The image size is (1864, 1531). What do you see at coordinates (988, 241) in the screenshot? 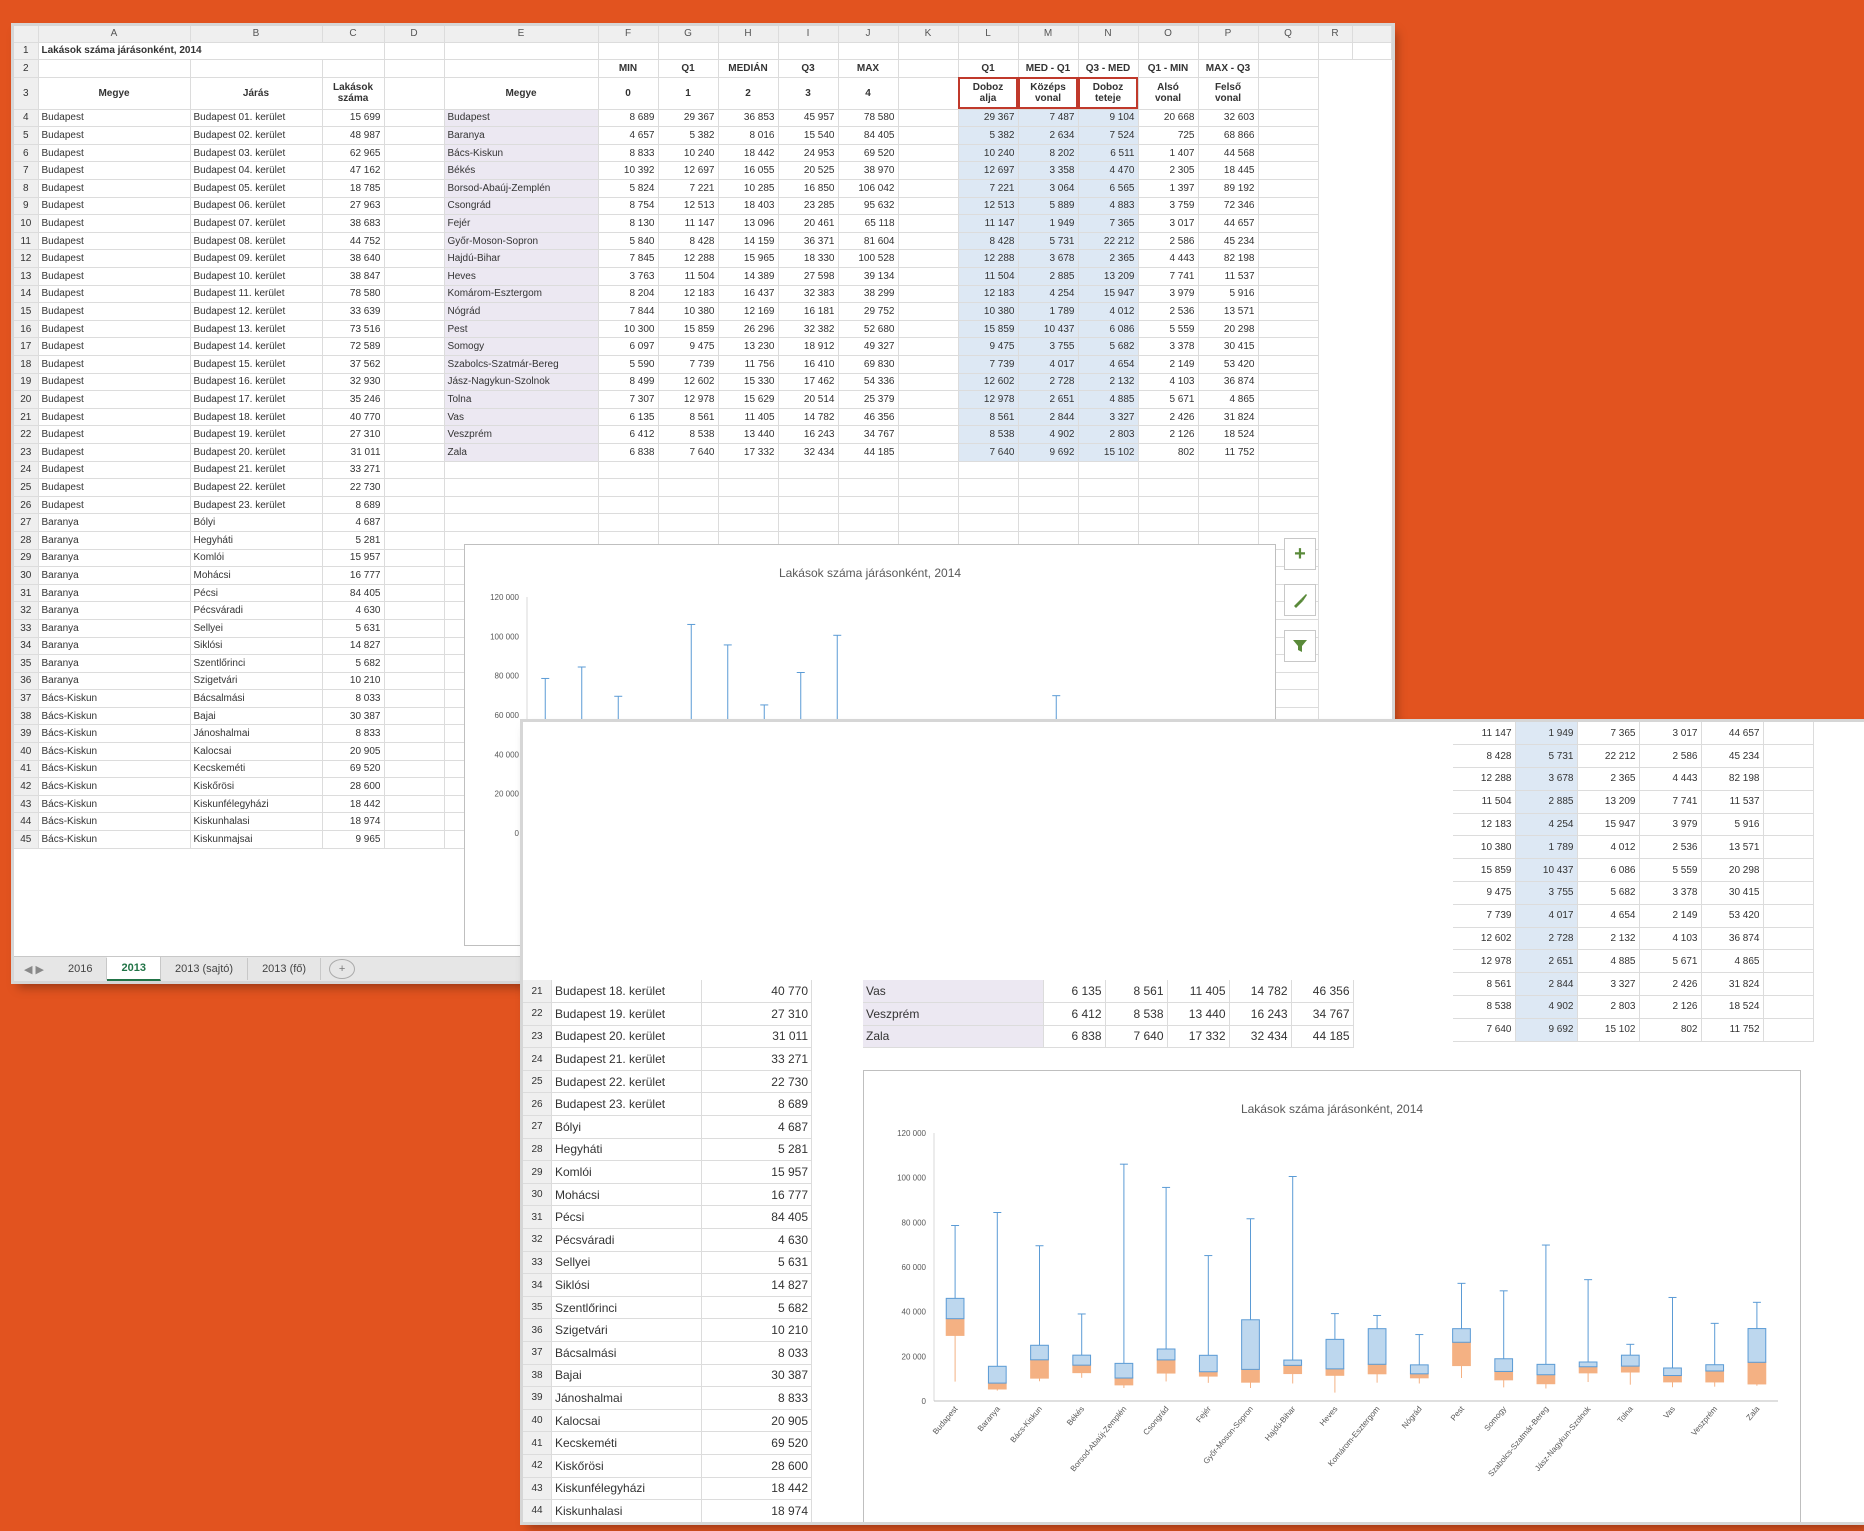
I see `calc-value-cell: 8 428` at bounding box center [988, 241].